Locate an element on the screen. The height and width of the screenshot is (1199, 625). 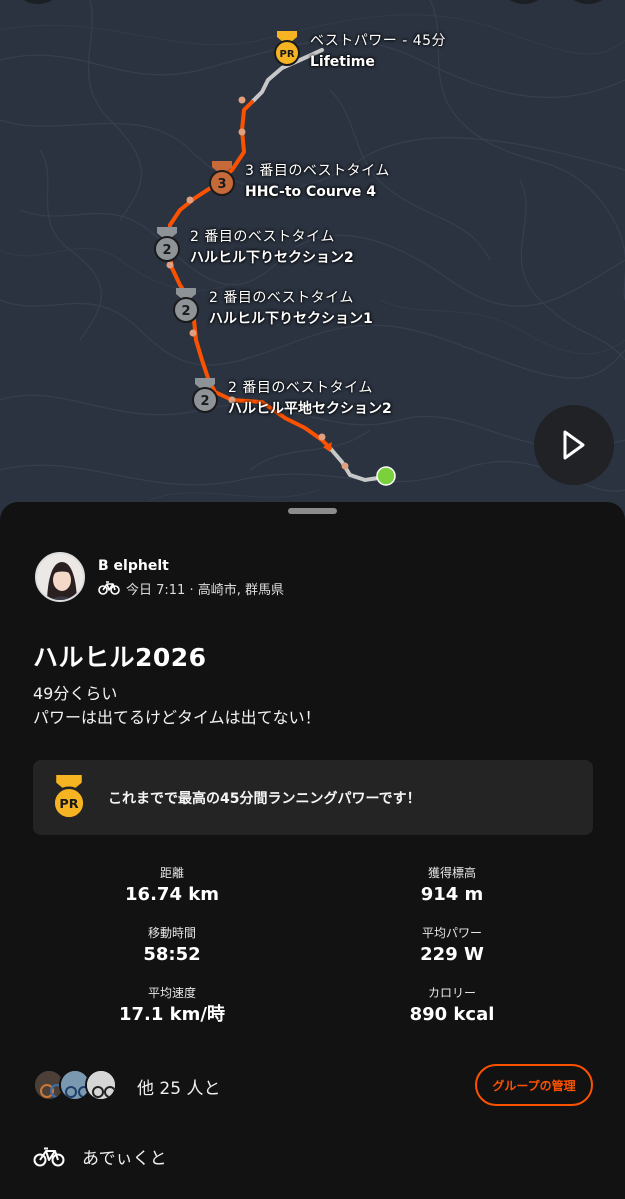
gear-name: あでぃくと is located at coordinates (124, 1159).